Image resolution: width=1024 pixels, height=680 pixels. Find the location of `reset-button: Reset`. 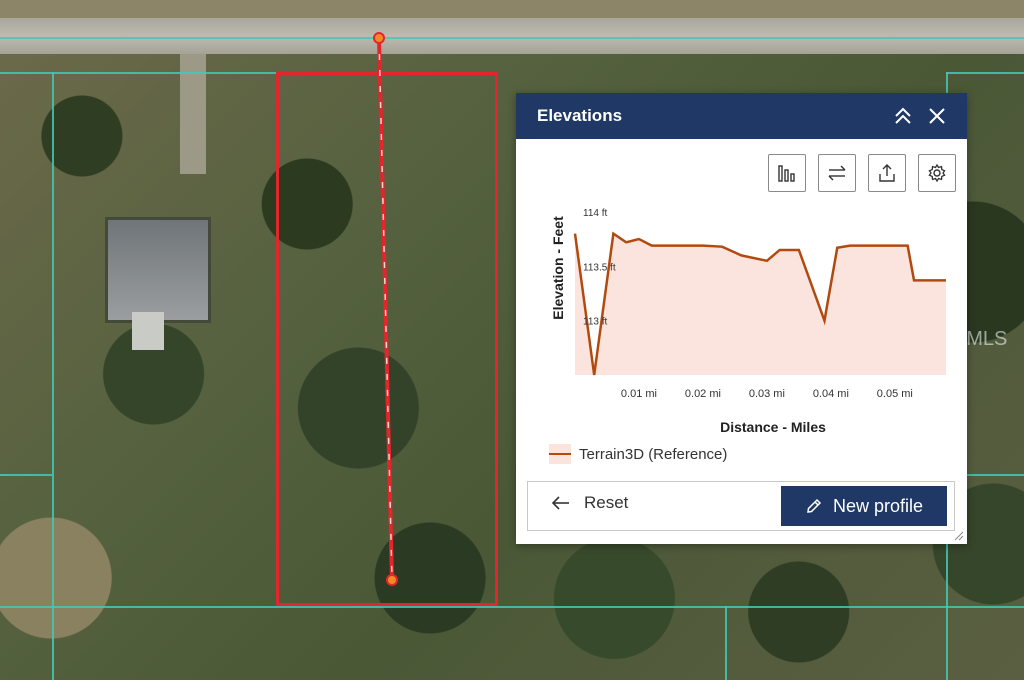

reset-button: Reset is located at coordinates (590, 503).